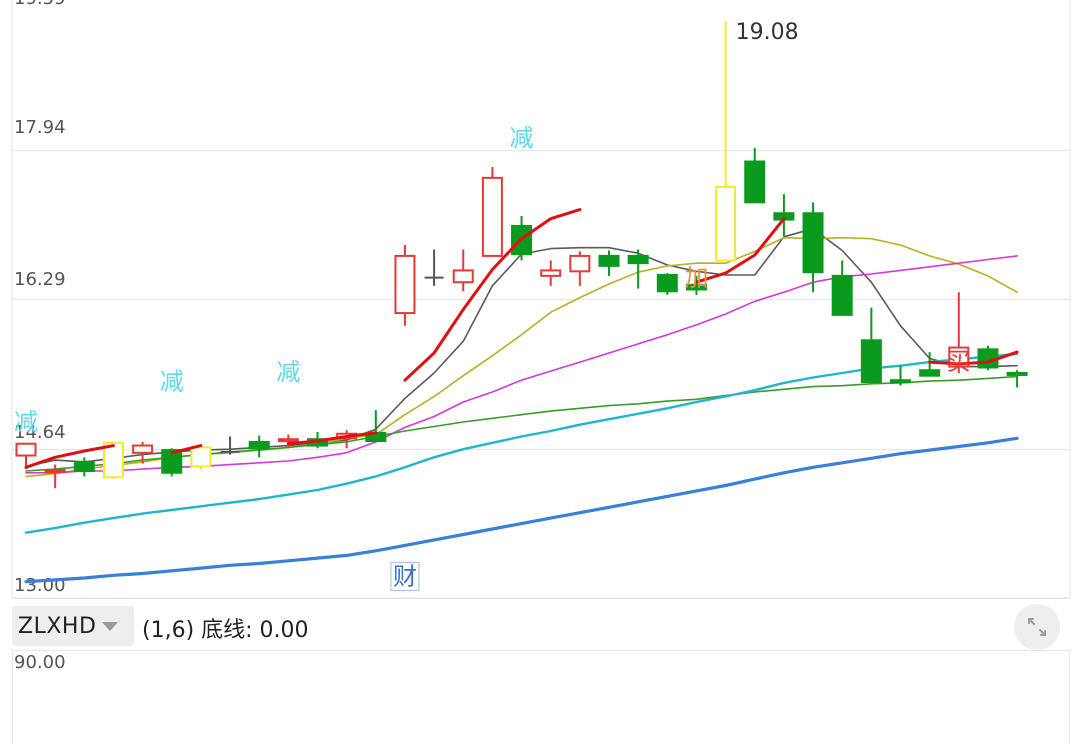 The height and width of the screenshot is (744, 1080). I want to click on y-tick-16-29: 16.29, so click(40, 279).